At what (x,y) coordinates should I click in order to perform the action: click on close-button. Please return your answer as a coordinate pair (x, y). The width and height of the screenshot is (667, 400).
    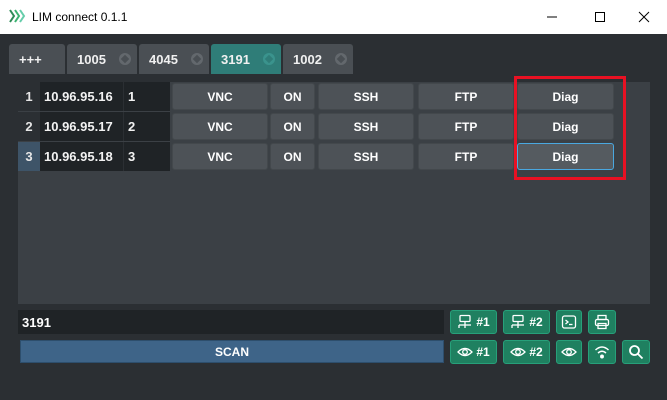
    Looking at the image, I should click on (644, 17).